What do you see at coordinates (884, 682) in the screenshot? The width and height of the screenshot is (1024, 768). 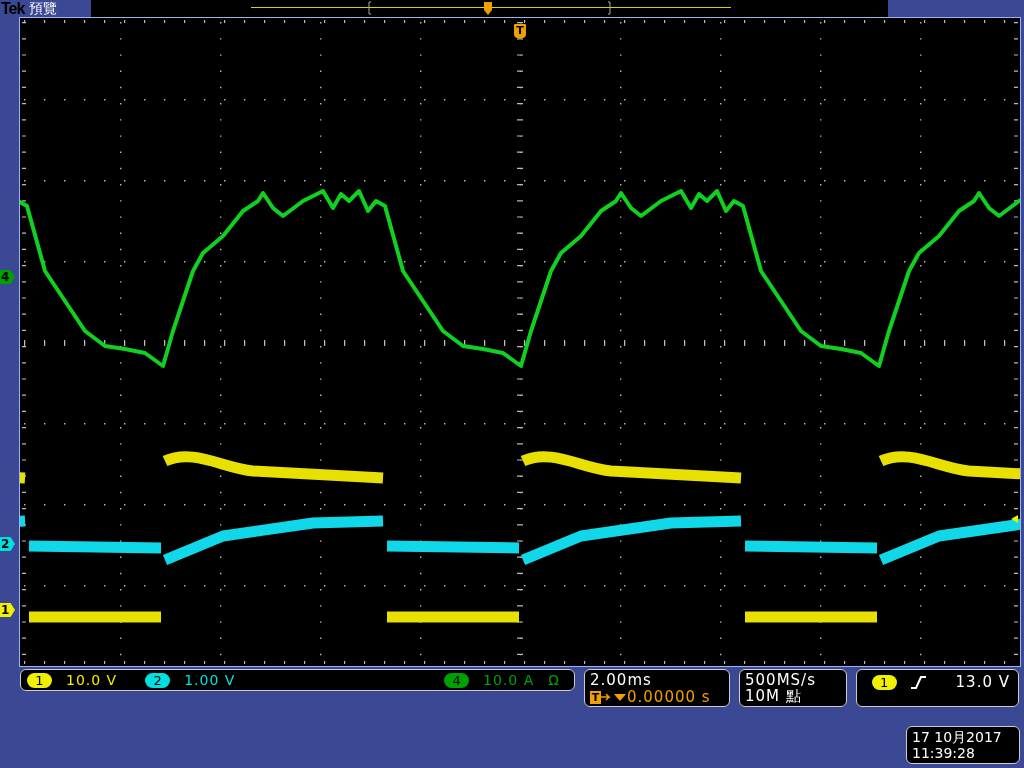 I see `trigger-source-badge: 1` at bounding box center [884, 682].